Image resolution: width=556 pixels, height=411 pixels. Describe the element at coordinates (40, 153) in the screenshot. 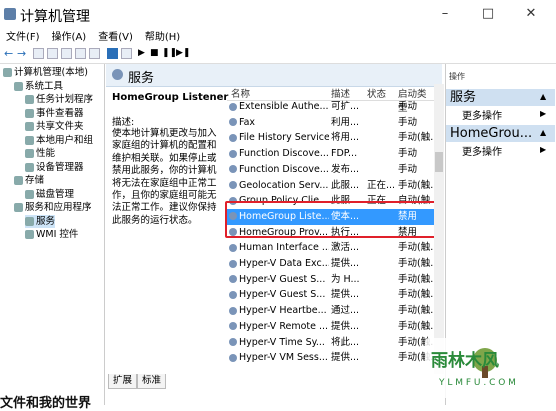

I see `tree-item: 性能` at that location.